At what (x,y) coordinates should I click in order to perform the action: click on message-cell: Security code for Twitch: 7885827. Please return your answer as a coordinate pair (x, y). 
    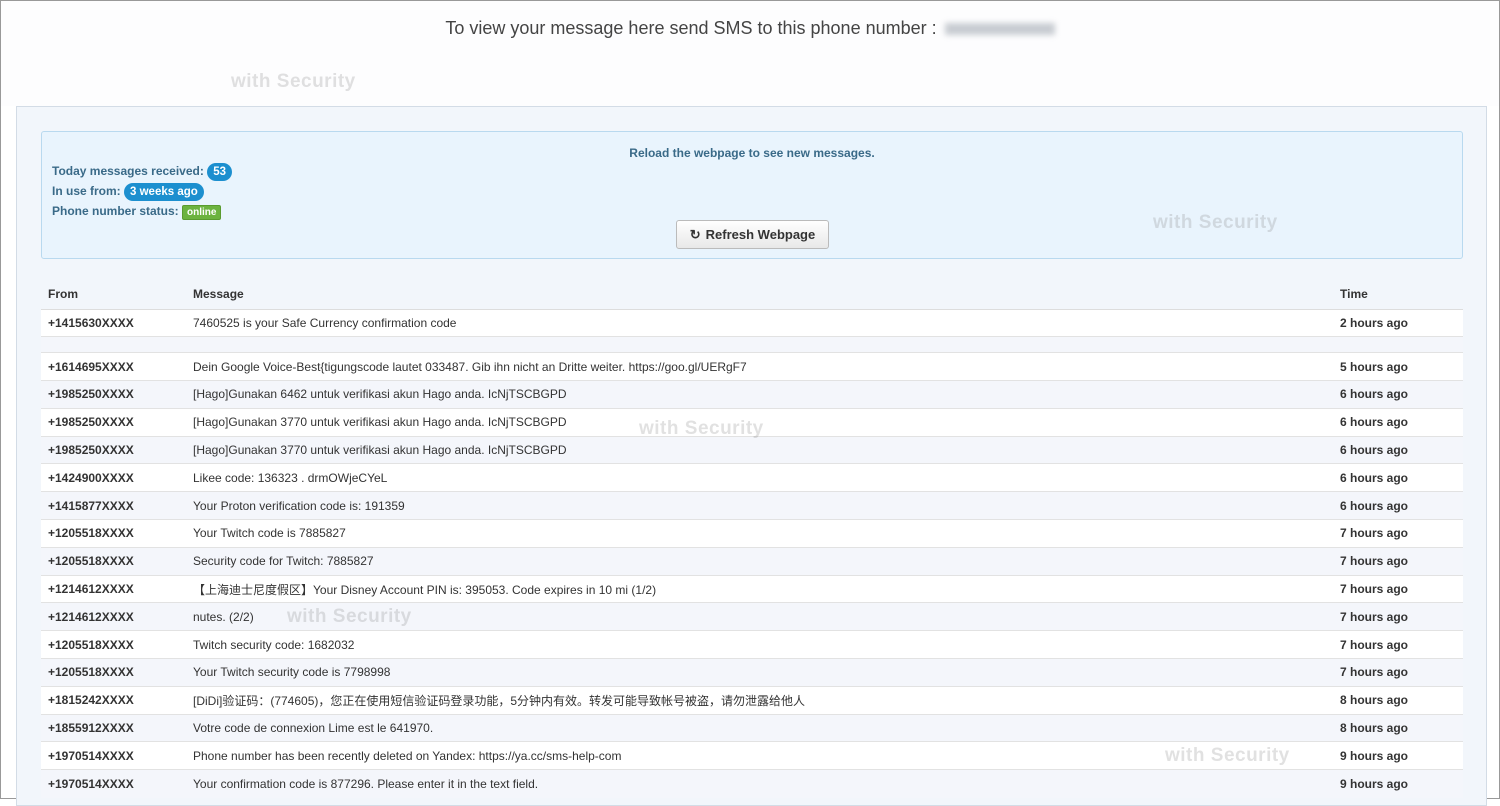
    Looking at the image, I should click on (759, 561).